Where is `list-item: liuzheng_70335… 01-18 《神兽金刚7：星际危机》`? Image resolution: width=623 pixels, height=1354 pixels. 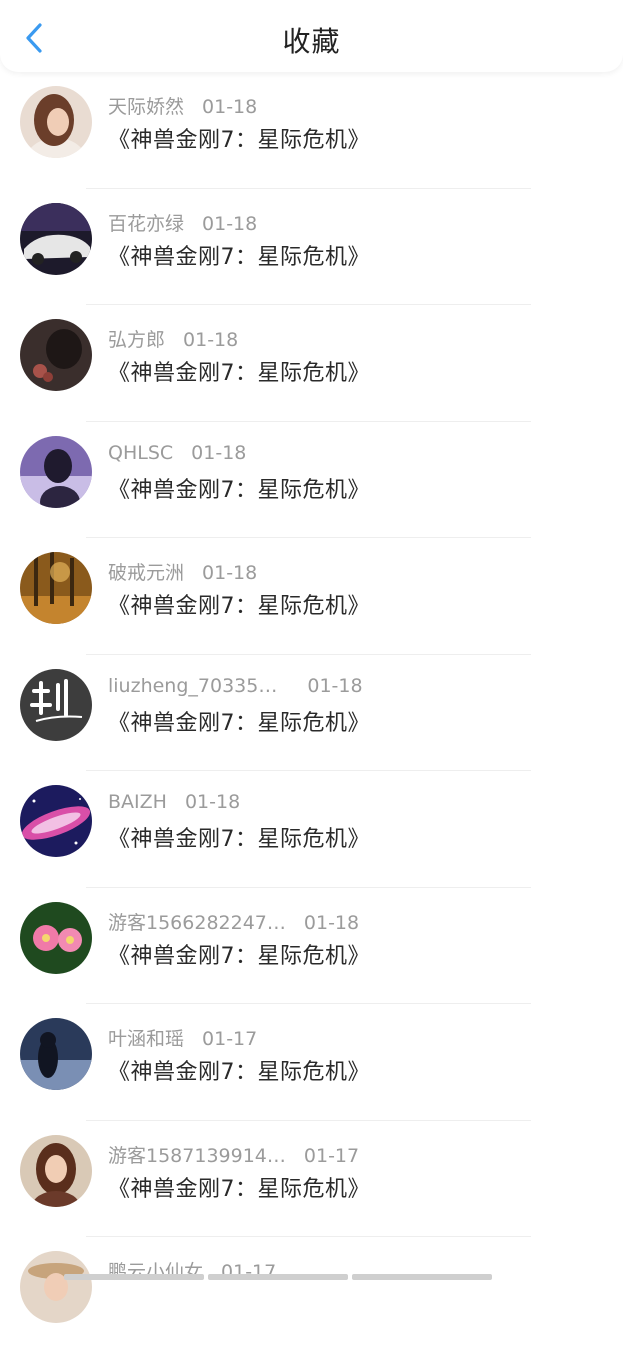 list-item: liuzheng_70335… 01-18 《神兽金刚7：星际危机》 is located at coordinates (311, 713).